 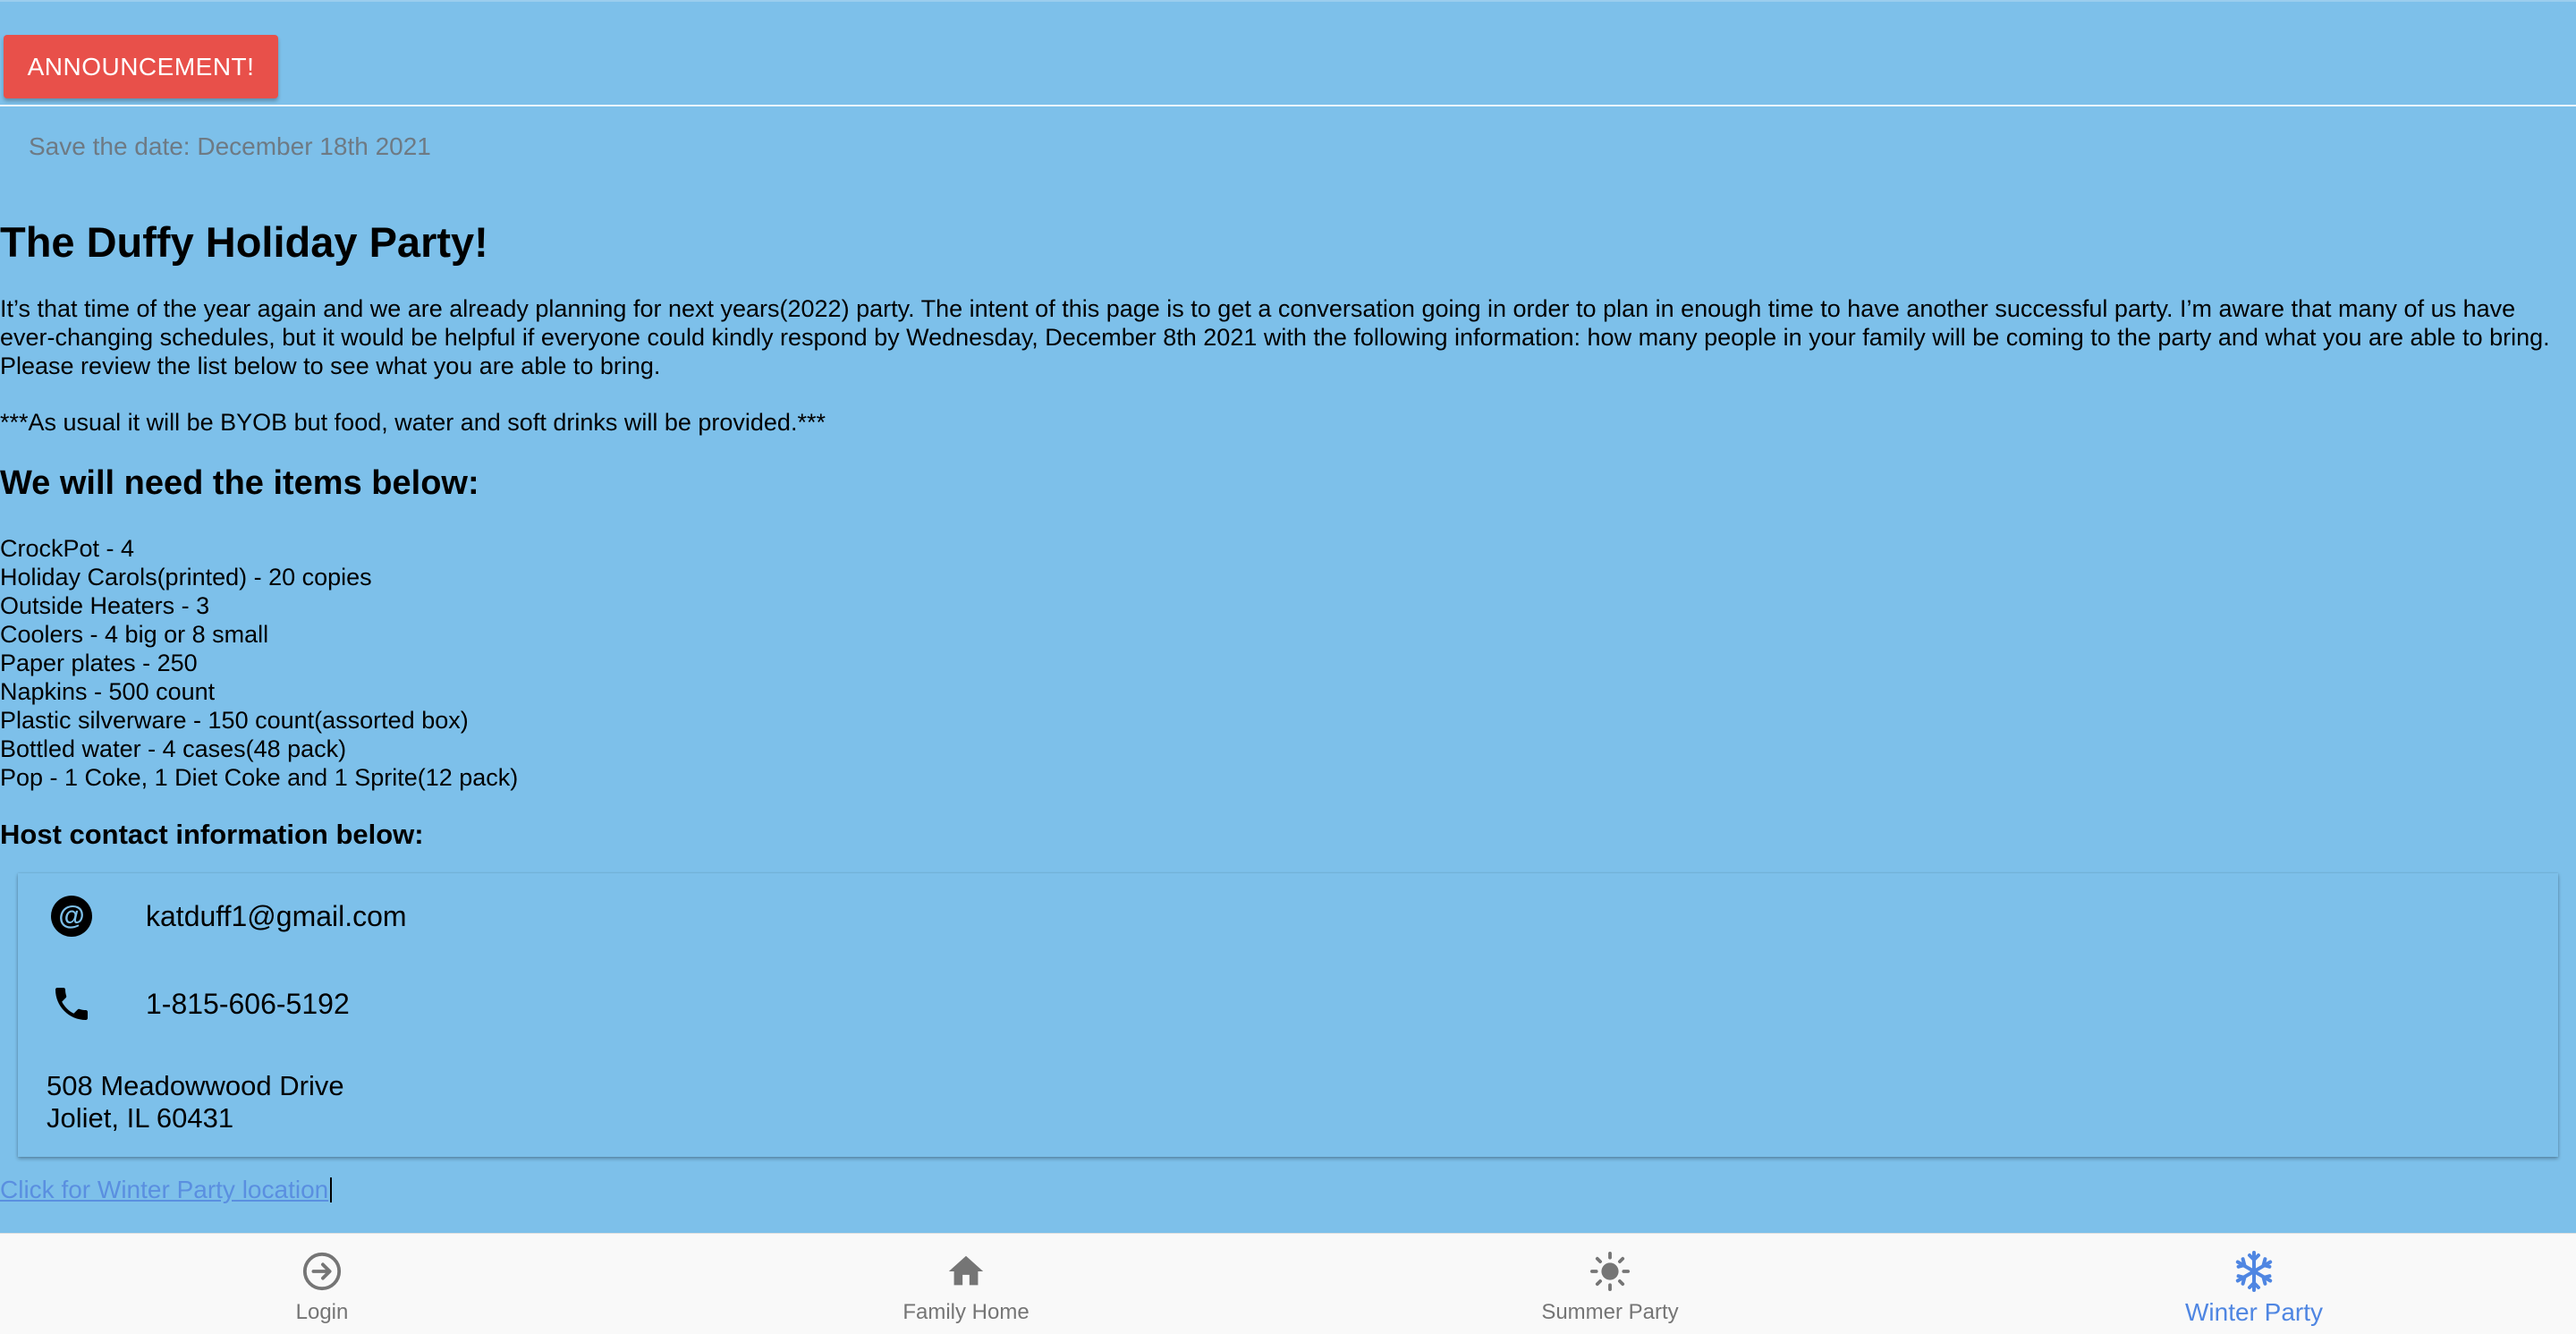 What do you see at coordinates (248, 1004) in the screenshot?
I see `phone-text: 1-815-606-5192` at bounding box center [248, 1004].